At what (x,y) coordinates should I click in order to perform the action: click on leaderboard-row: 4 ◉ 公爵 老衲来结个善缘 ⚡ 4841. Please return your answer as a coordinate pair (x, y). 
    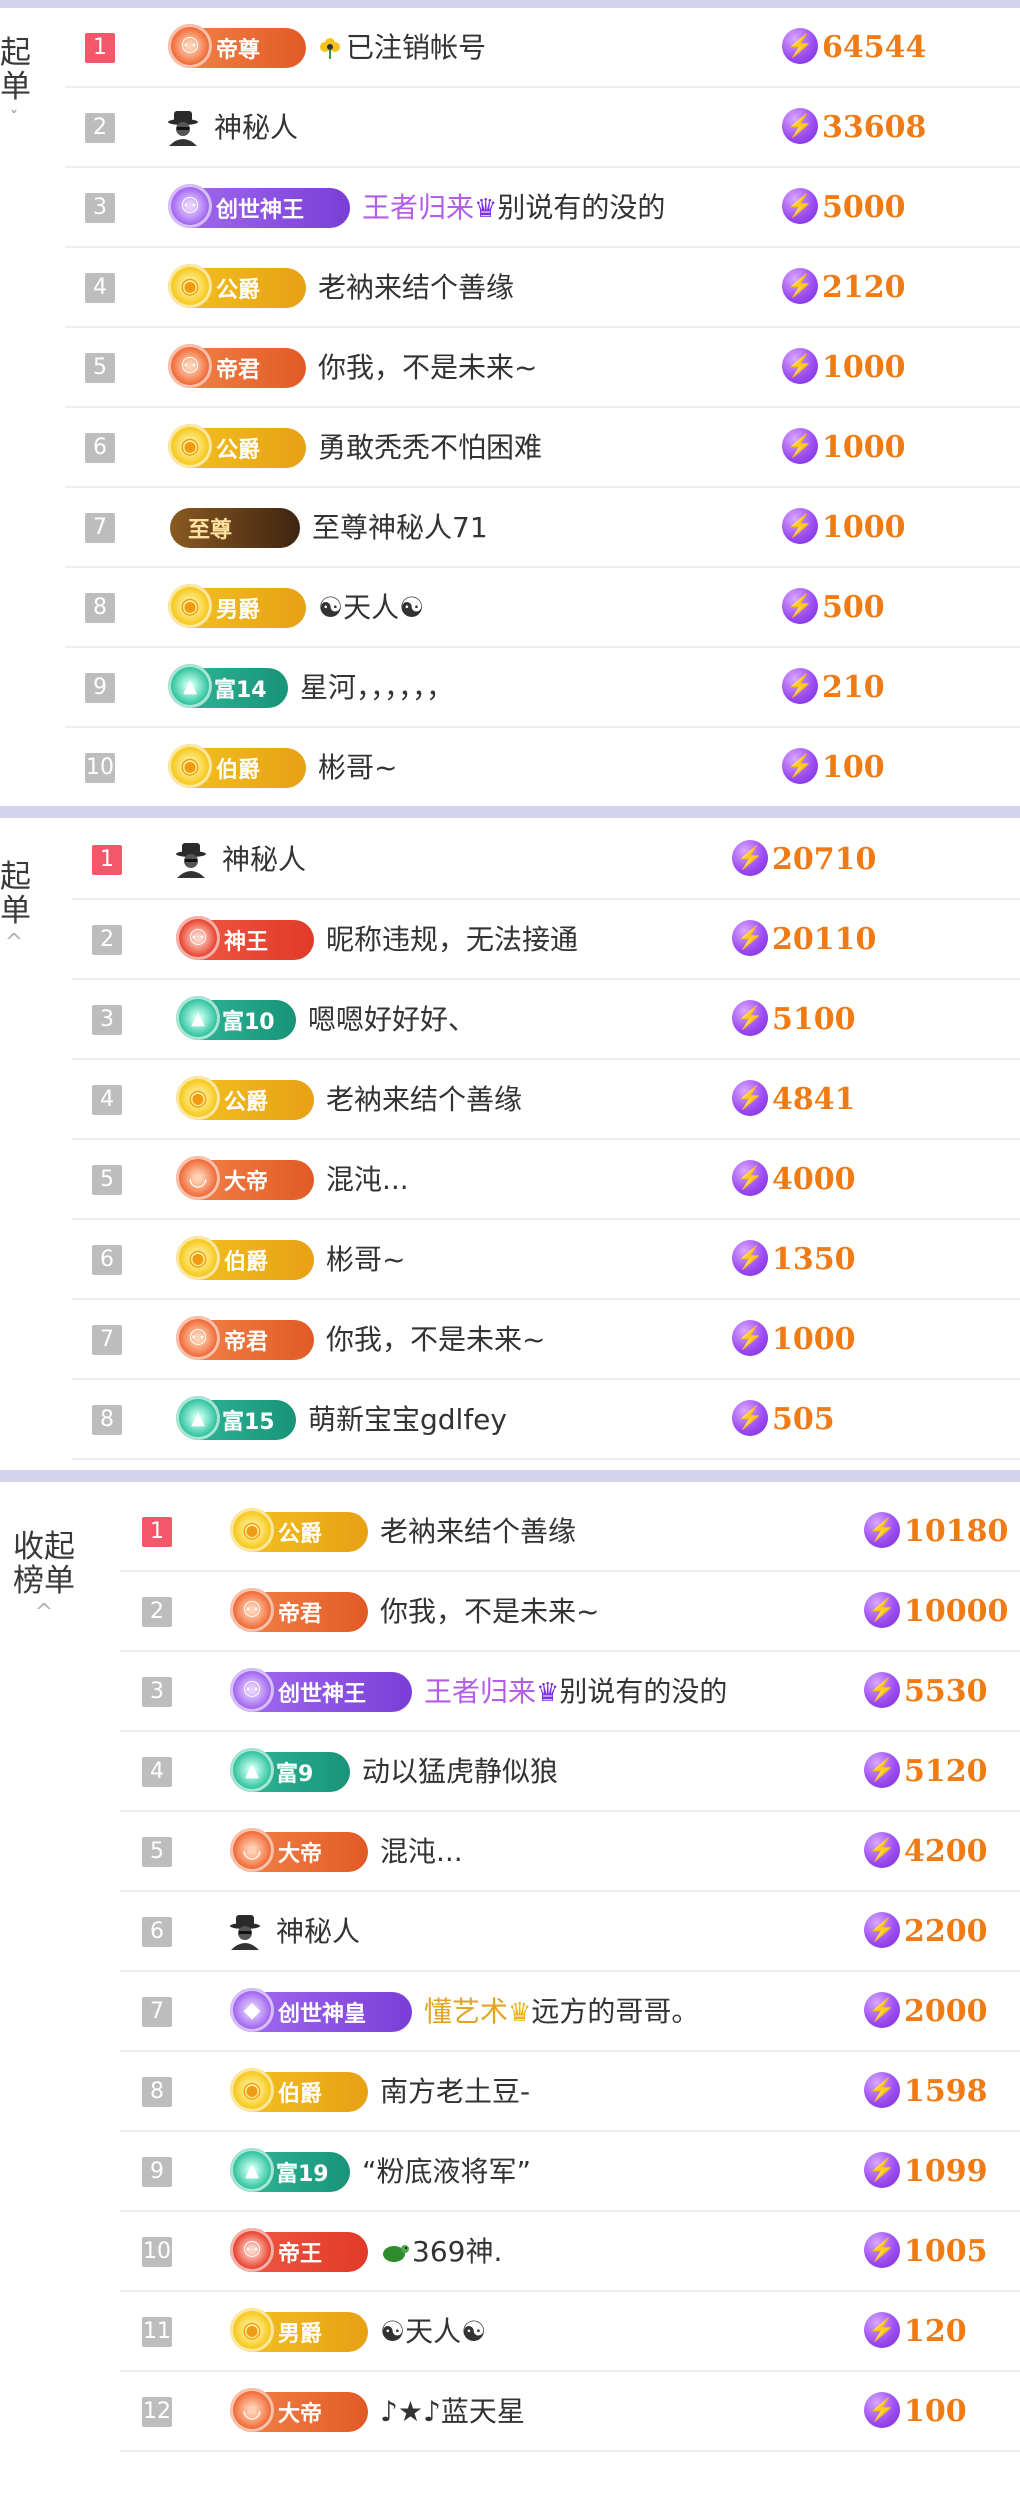
    Looking at the image, I should click on (510, 1100).